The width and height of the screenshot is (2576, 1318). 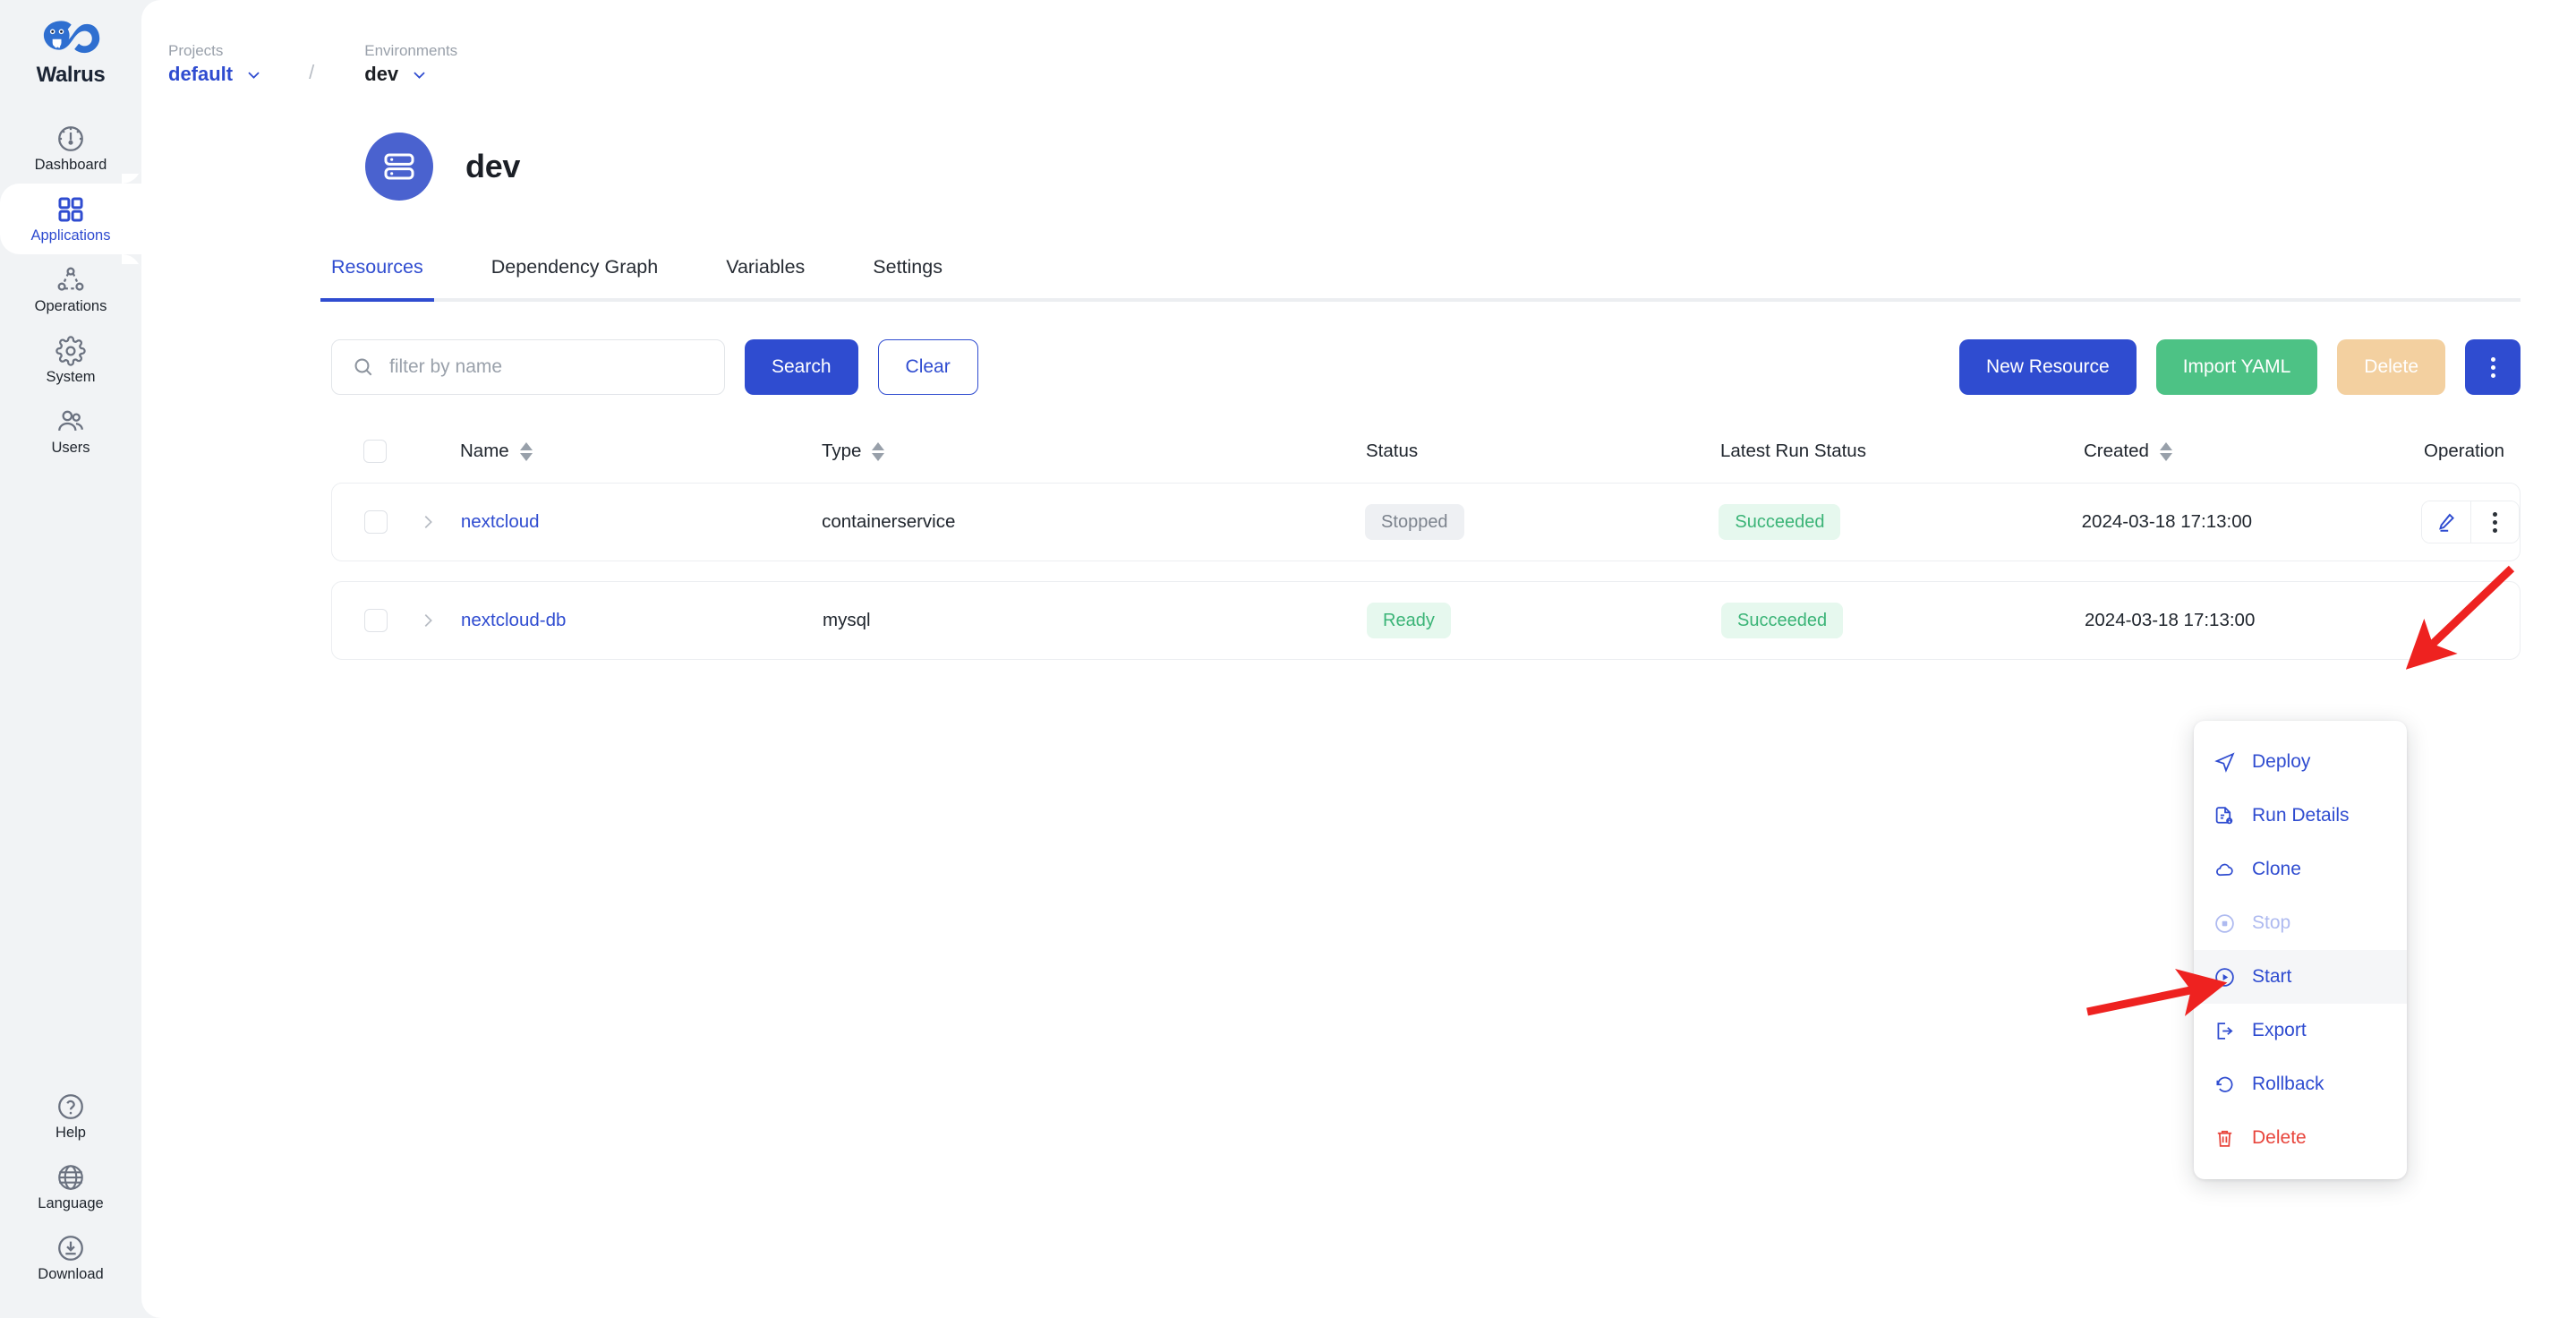 What do you see at coordinates (70, 351) in the screenshot?
I see `gear-icon` at bounding box center [70, 351].